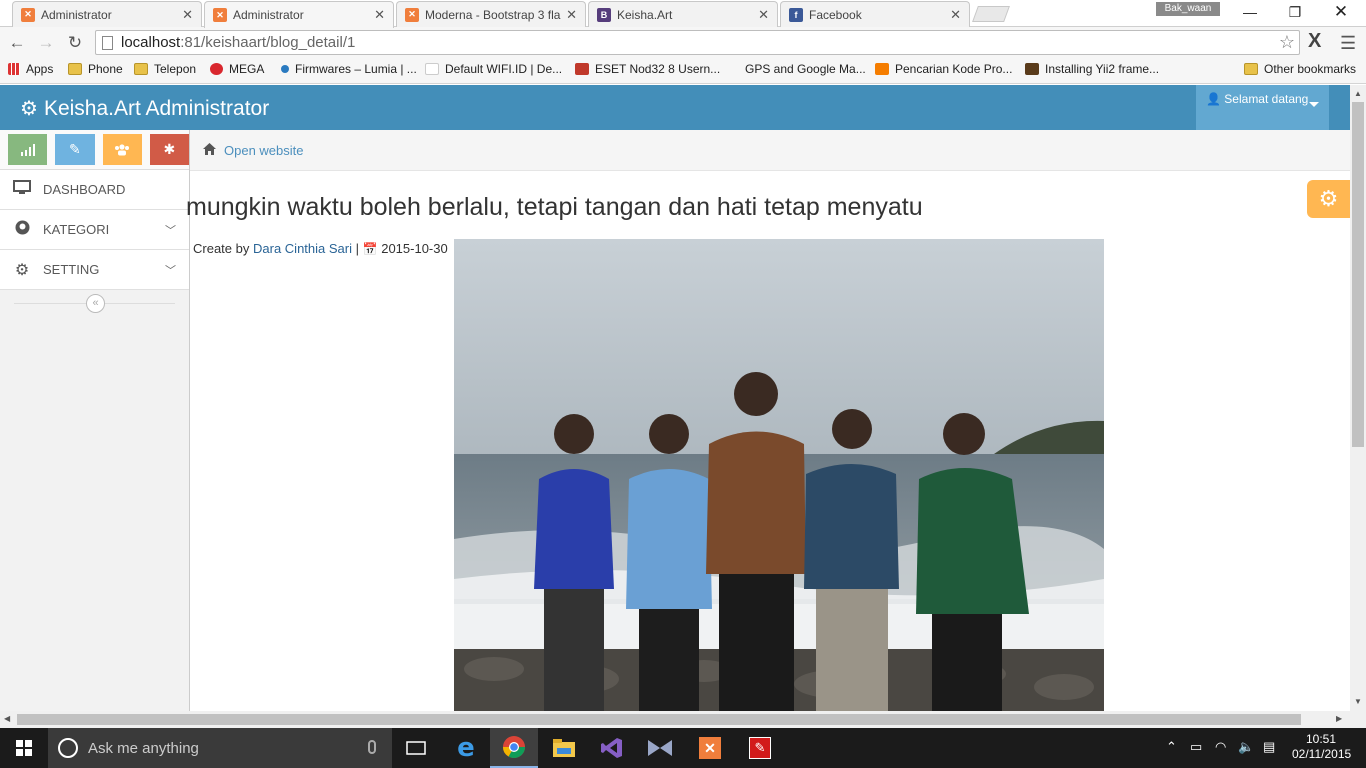 Image resolution: width=1366 pixels, height=768 pixels. Describe the element at coordinates (221, 248) in the screenshot. I see `create-by-label: Create by` at that location.